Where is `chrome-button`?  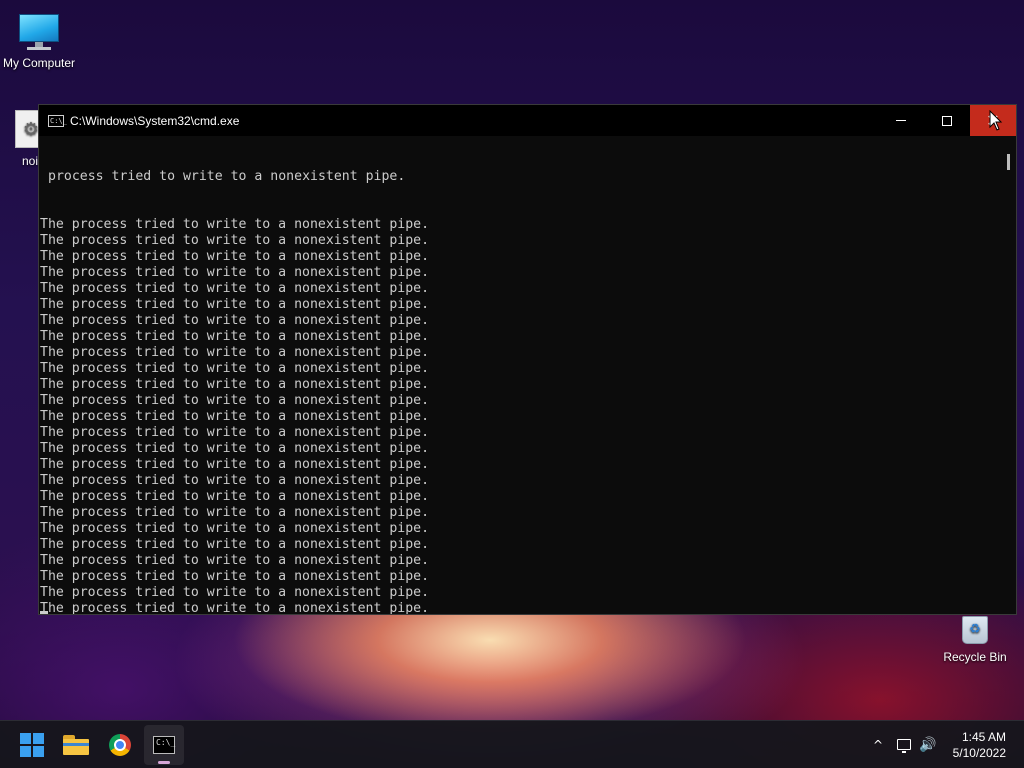 chrome-button is located at coordinates (120, 745).